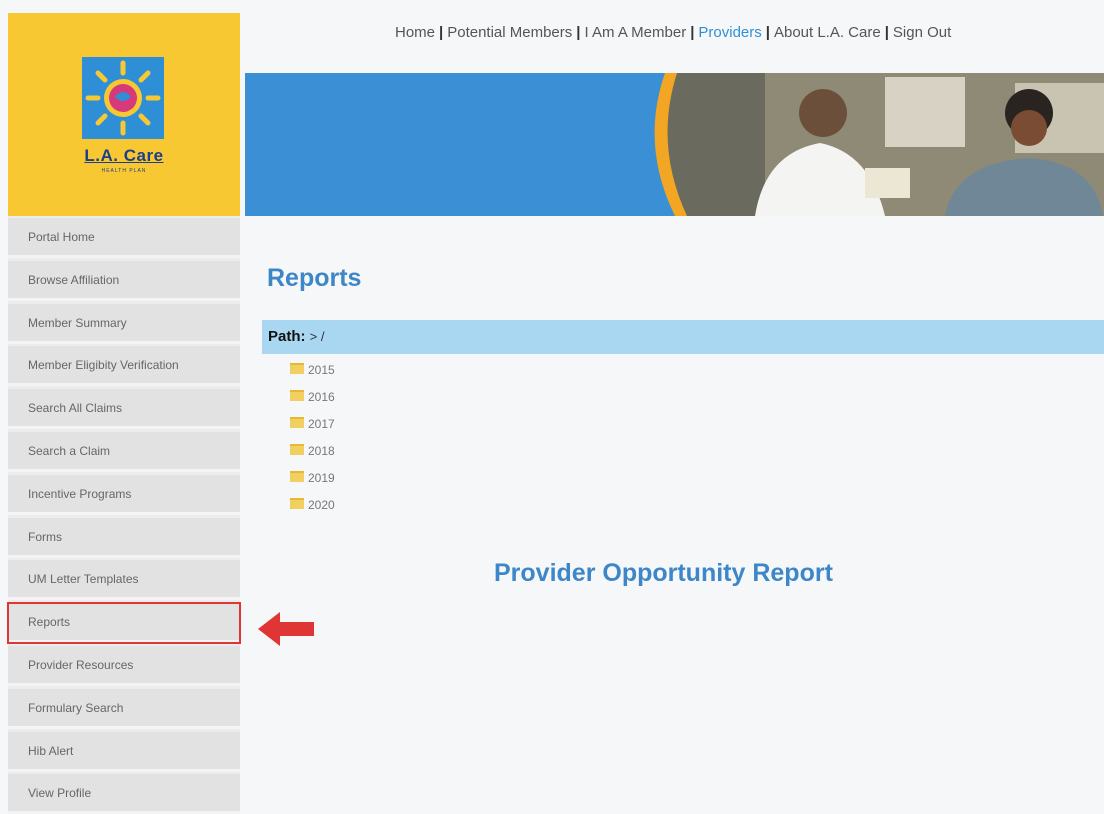 This screenshot has width=1104, height=814. Describe the element at coordinates (286, 629) in the screenshot. I see `red-arrow-icon` at that location.